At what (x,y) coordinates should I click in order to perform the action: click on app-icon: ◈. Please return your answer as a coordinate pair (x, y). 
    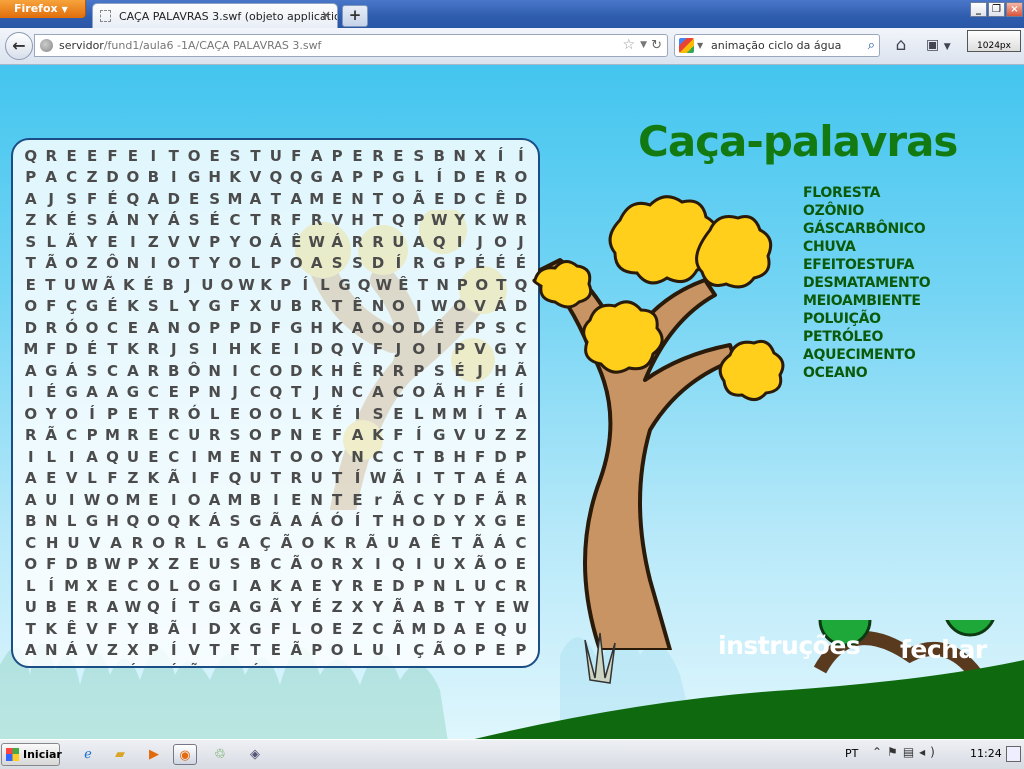
    Looking at the image, I should click on (255, 754).